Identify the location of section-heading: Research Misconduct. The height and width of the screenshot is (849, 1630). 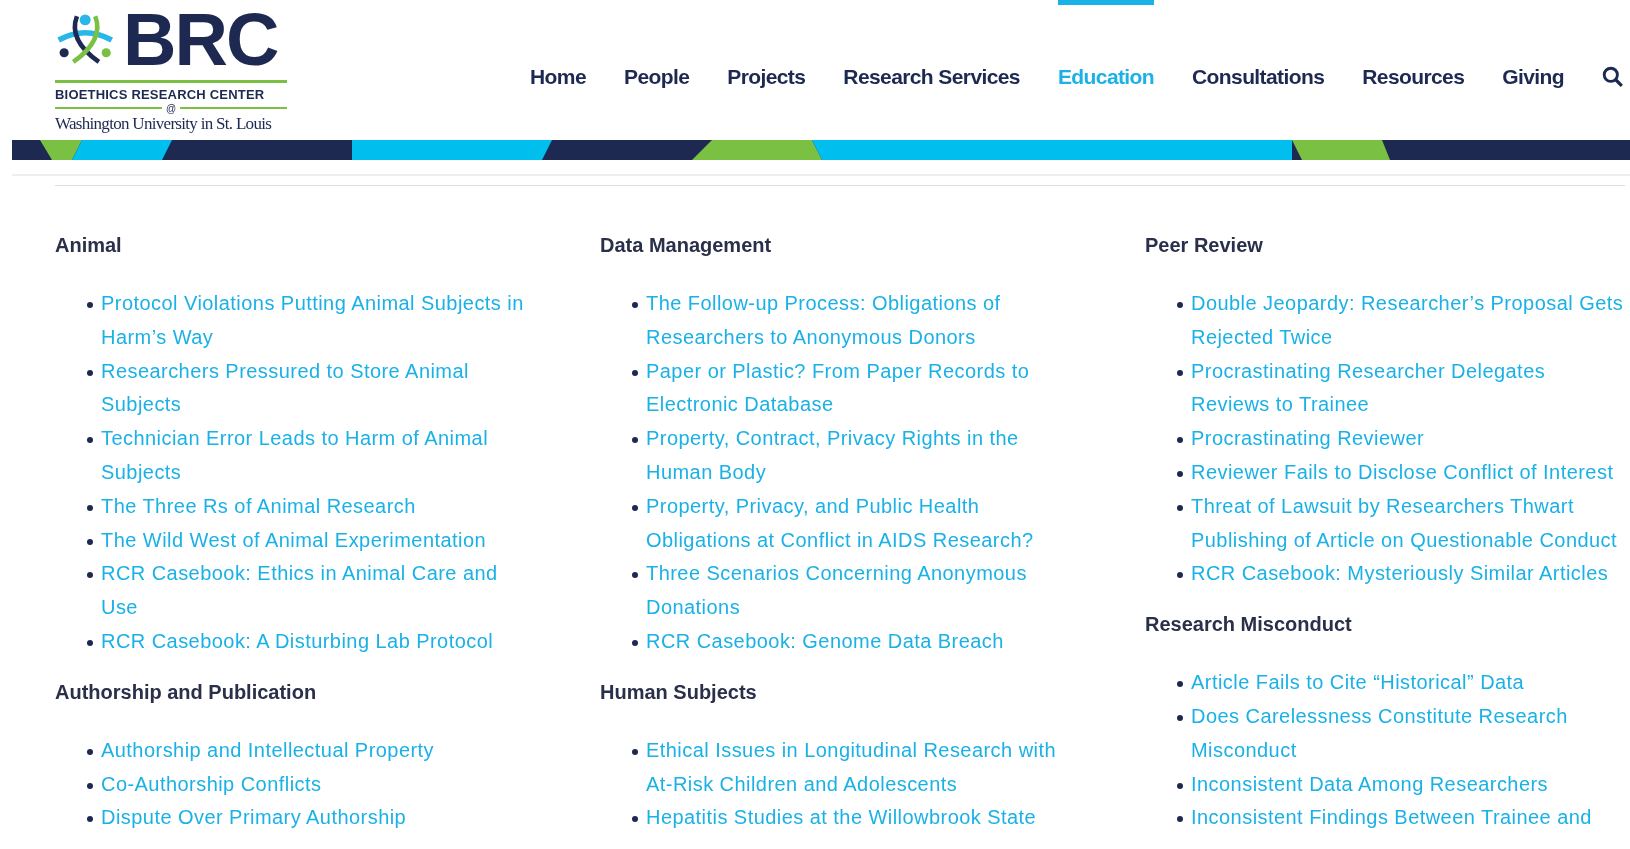
(1249, 625).